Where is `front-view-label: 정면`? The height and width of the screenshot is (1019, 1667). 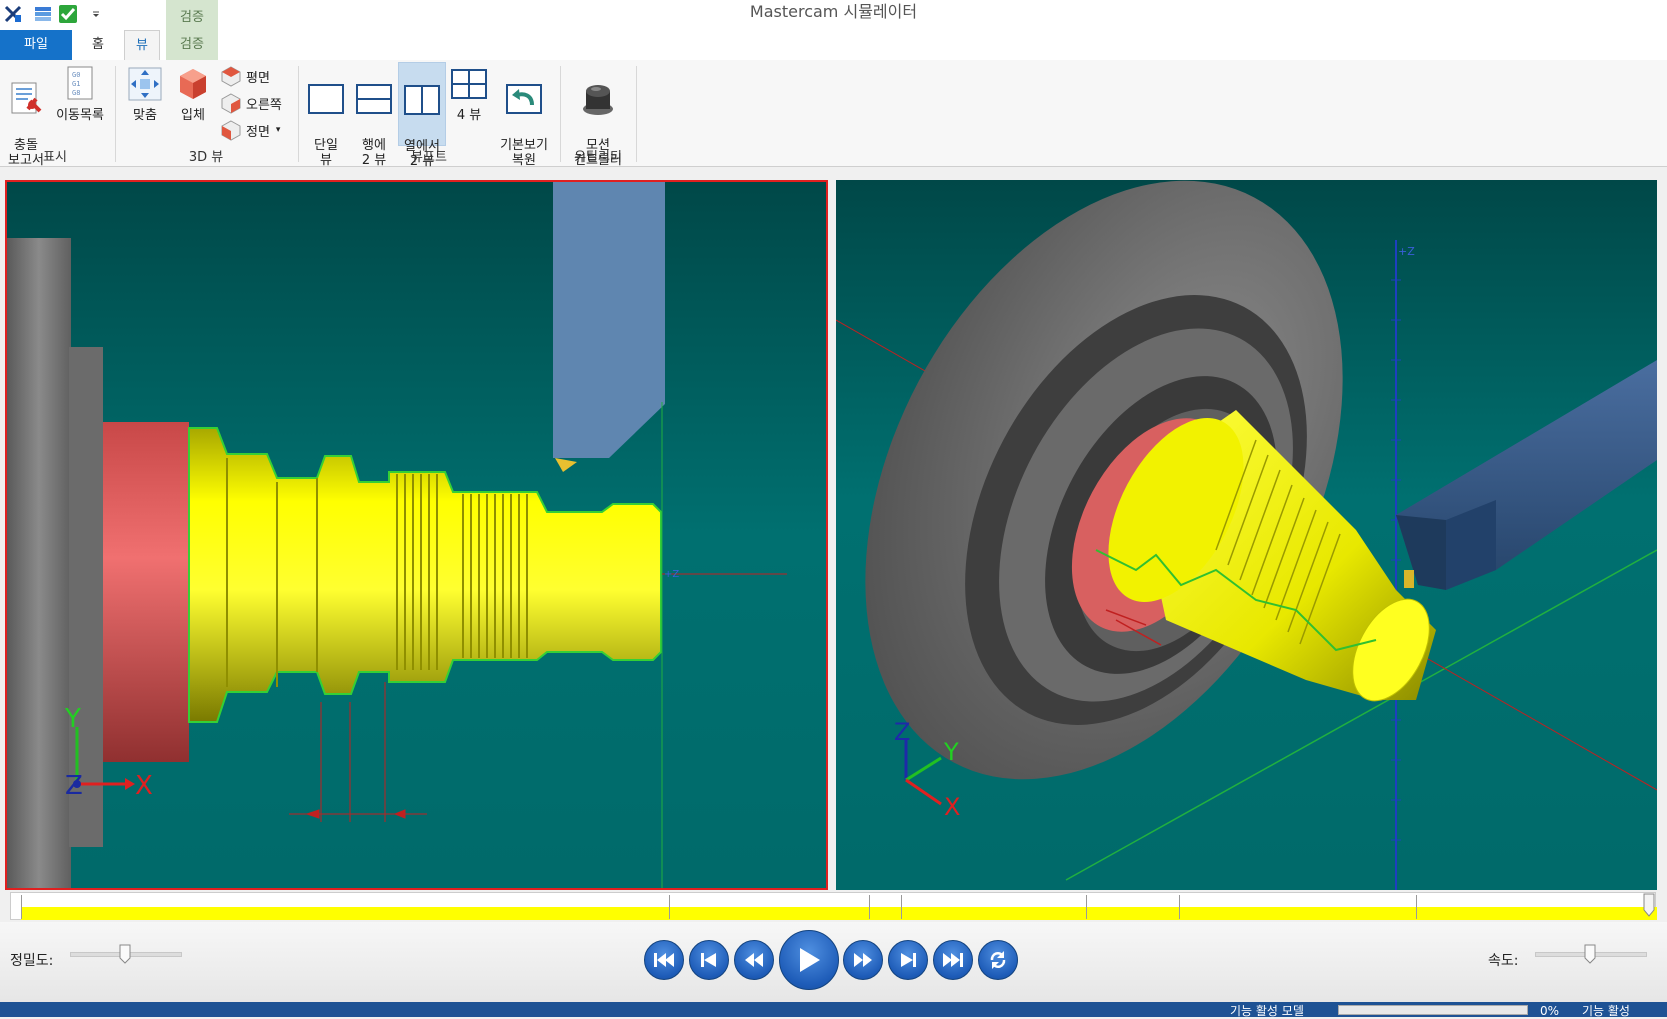
front-view-label: 정면 is located at coordinates (258, 132).